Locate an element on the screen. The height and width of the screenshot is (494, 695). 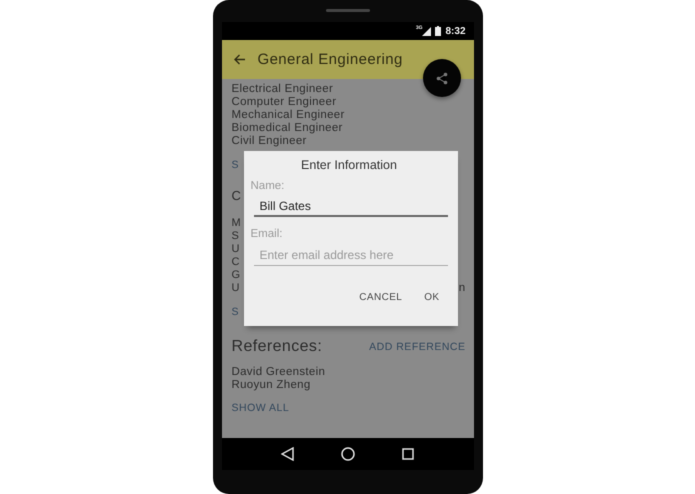
section-item: n is located at coordinates (462, 288).